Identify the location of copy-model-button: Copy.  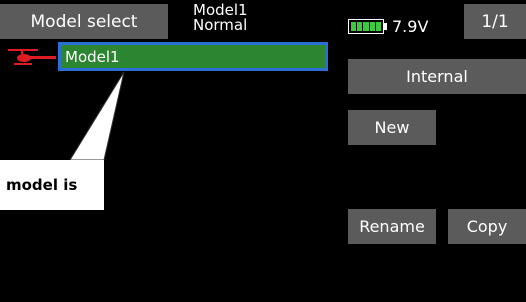
(487, 226).